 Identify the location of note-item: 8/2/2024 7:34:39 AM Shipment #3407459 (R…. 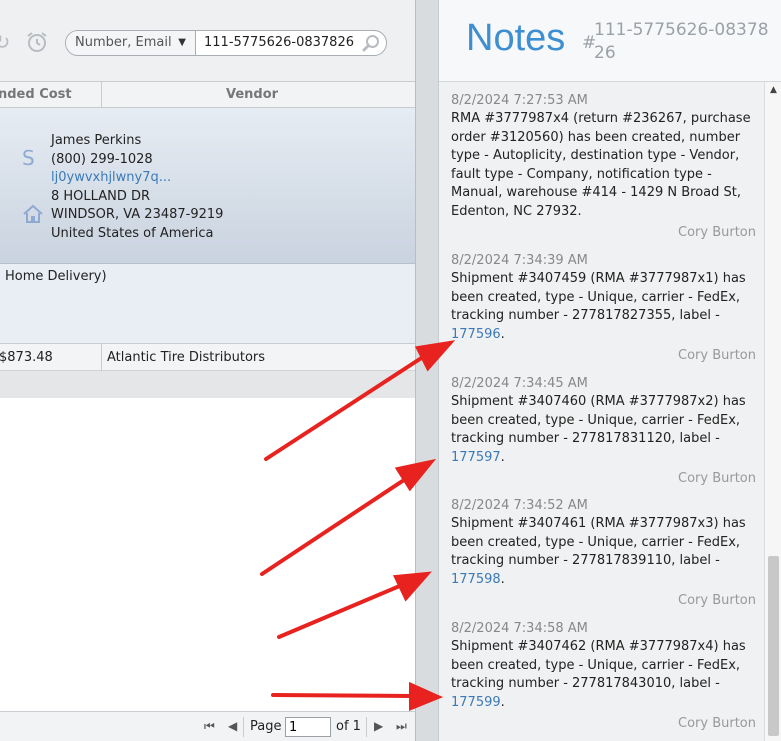
(603, 308).